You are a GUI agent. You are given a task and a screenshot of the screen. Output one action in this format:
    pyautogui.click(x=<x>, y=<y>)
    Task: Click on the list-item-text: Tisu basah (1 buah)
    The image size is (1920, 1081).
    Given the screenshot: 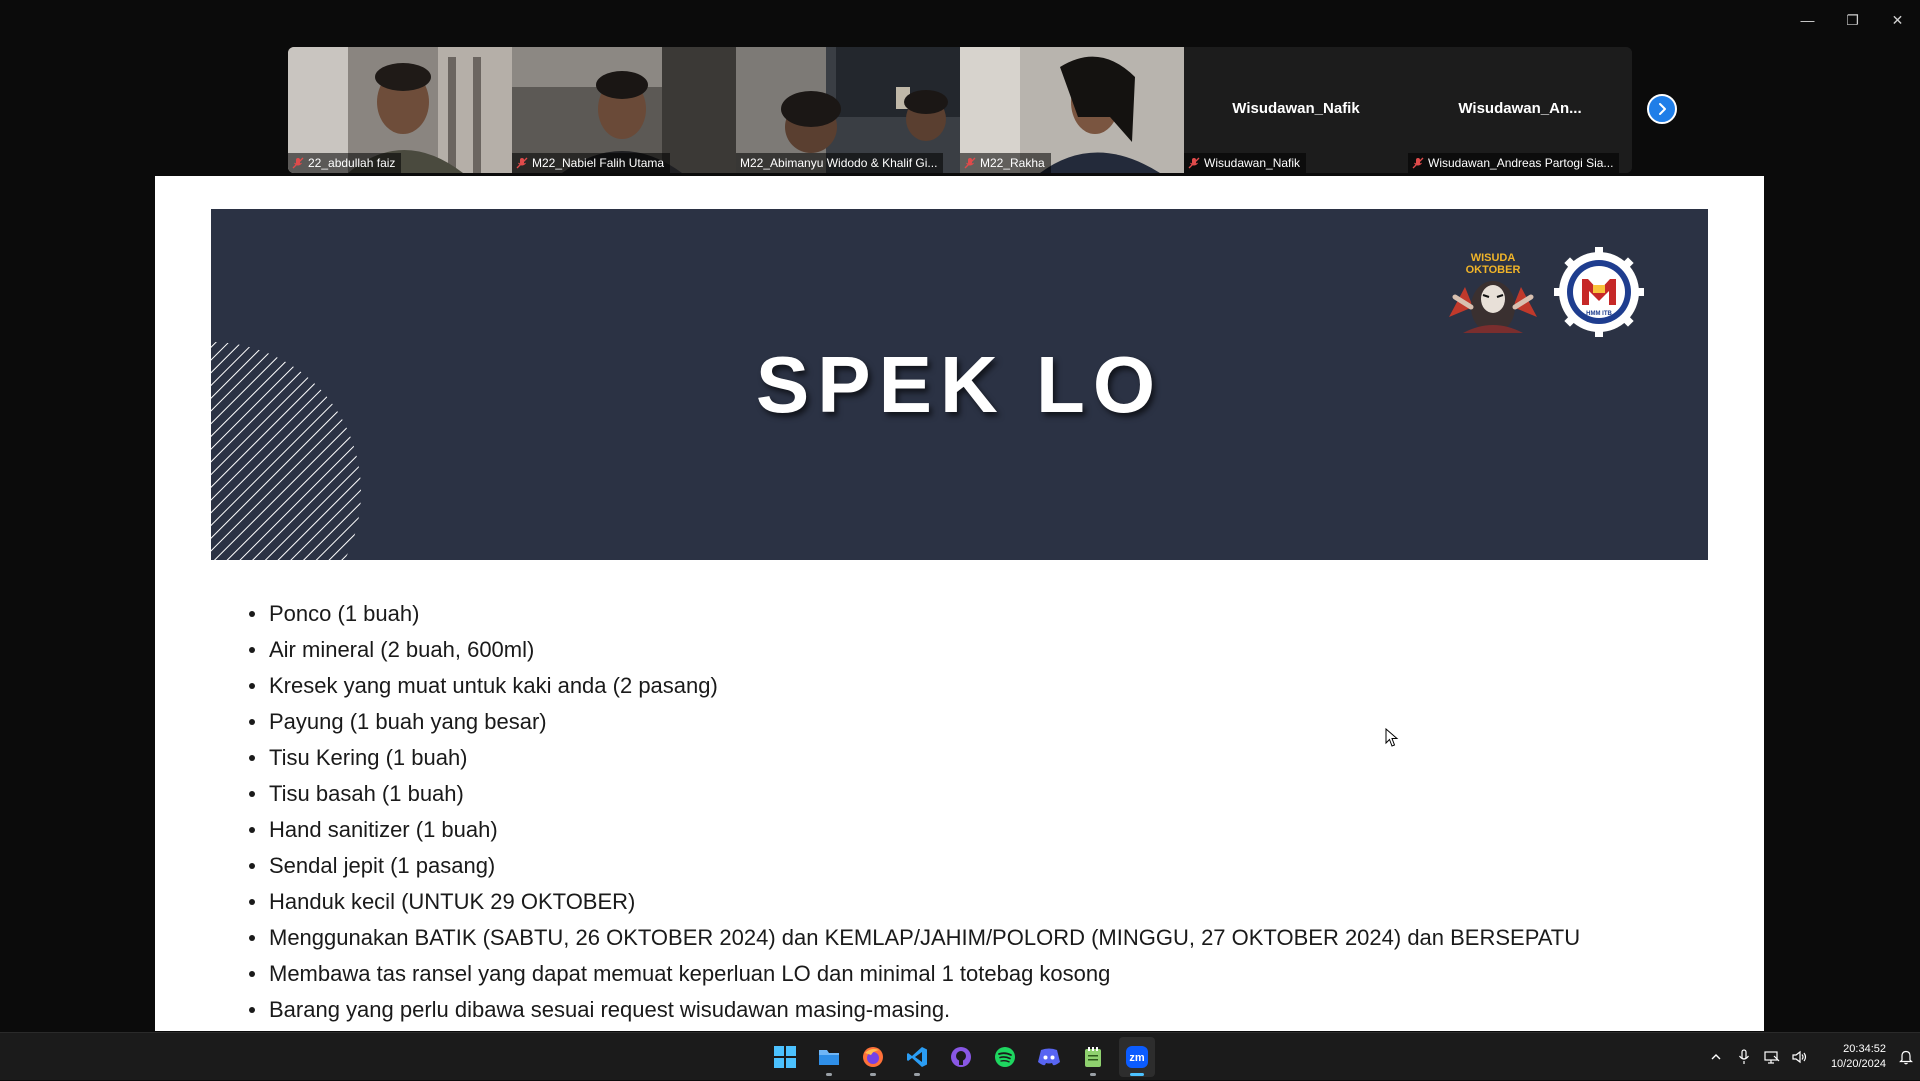 What is the action you would take?
    pyautogui.click(x=366, y=794)
    